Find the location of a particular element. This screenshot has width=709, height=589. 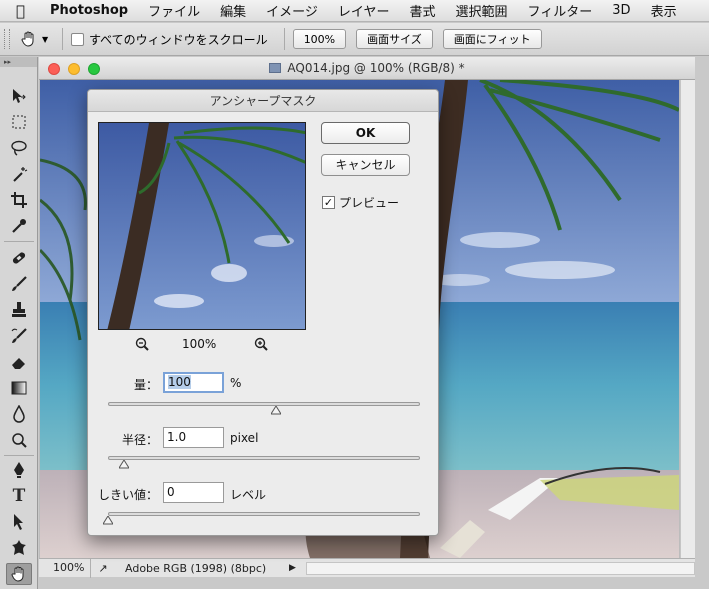

close-button is located at coordinates (54, 69).